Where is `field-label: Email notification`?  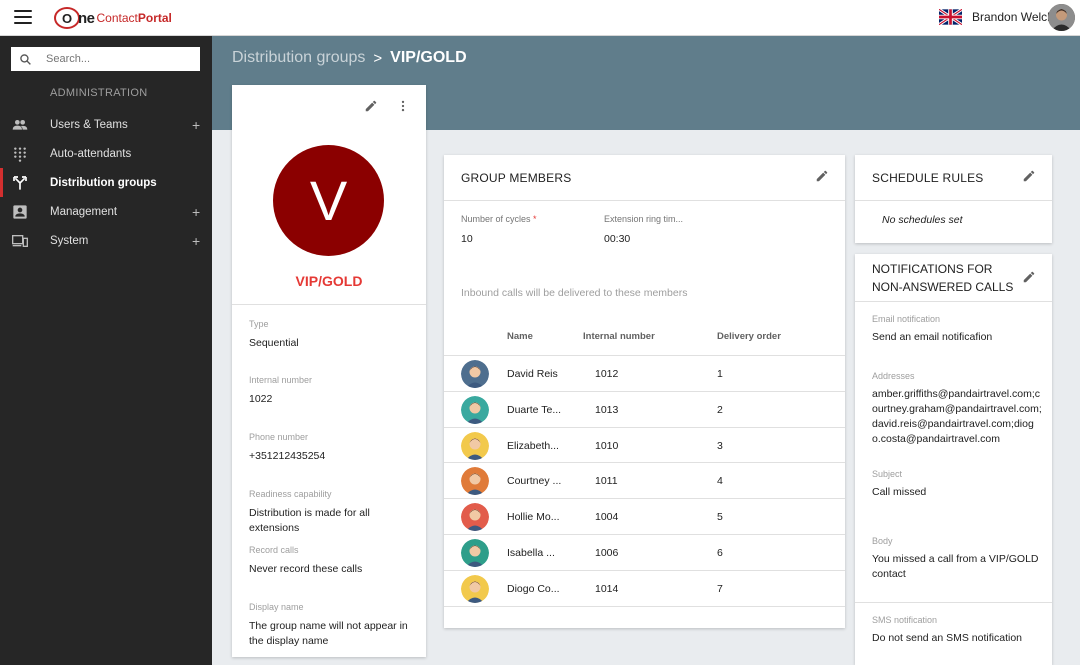 field-label: Email notification is located at coordinates (906, 319).